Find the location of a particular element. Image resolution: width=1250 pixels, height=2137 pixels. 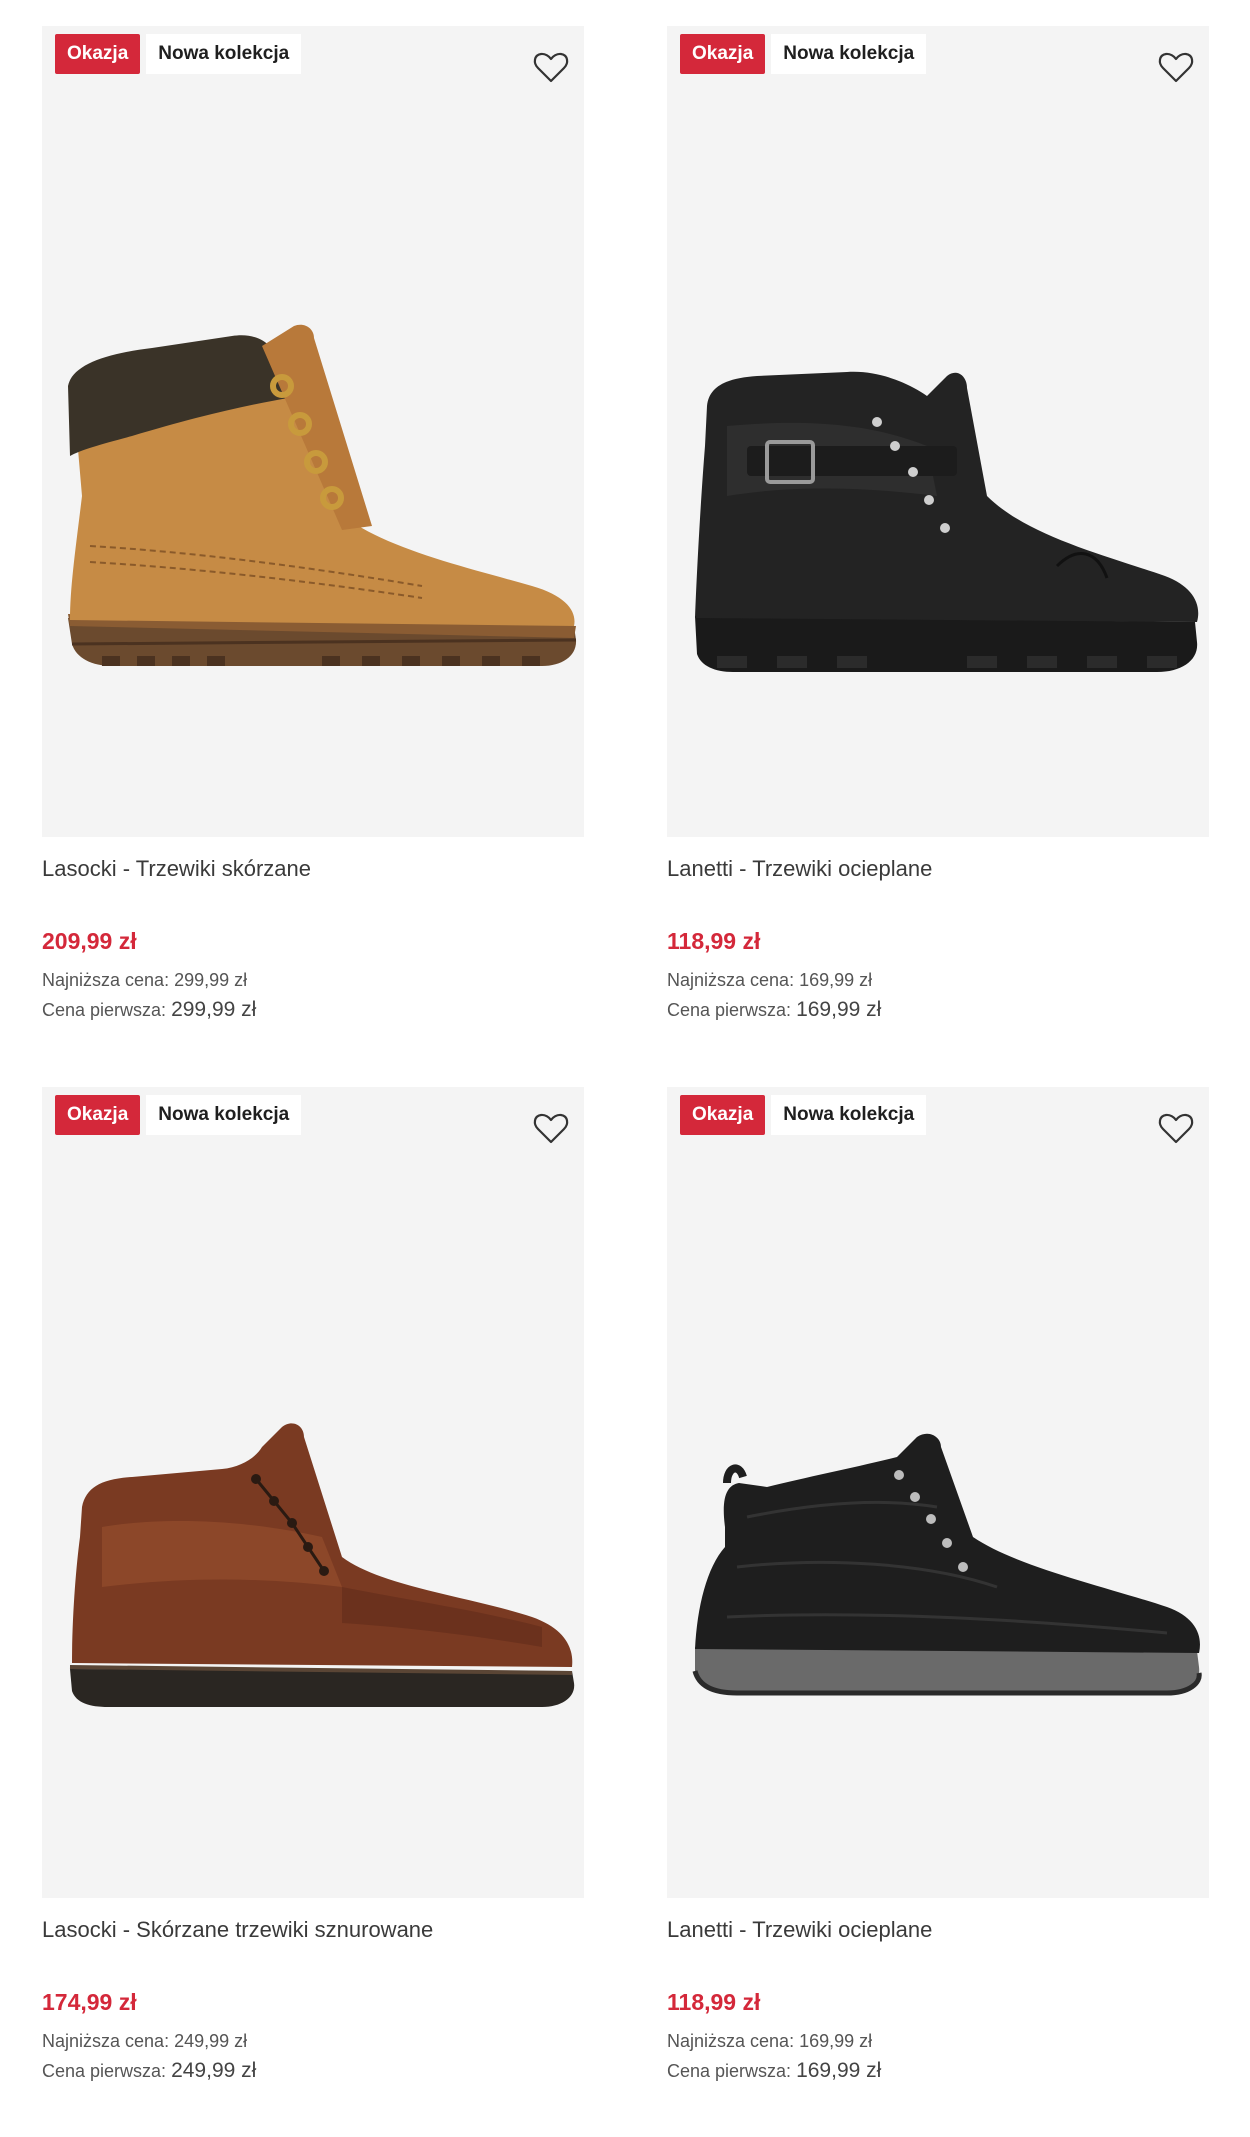

first-price-value: 249,99 zł is located at coordinates (214, 2070).